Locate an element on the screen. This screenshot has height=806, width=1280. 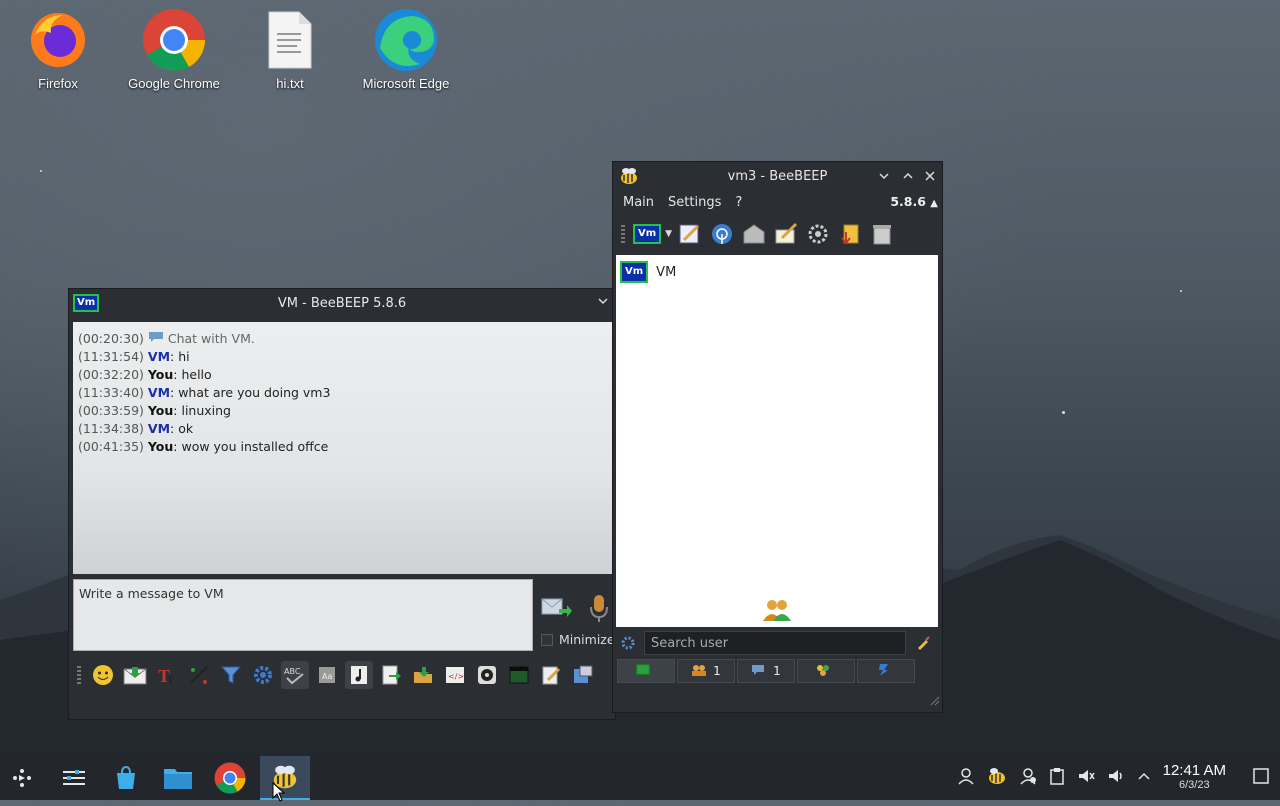
chat-message: (00:41:35) You: wow you installed offce is located at coordinates (343, 447).